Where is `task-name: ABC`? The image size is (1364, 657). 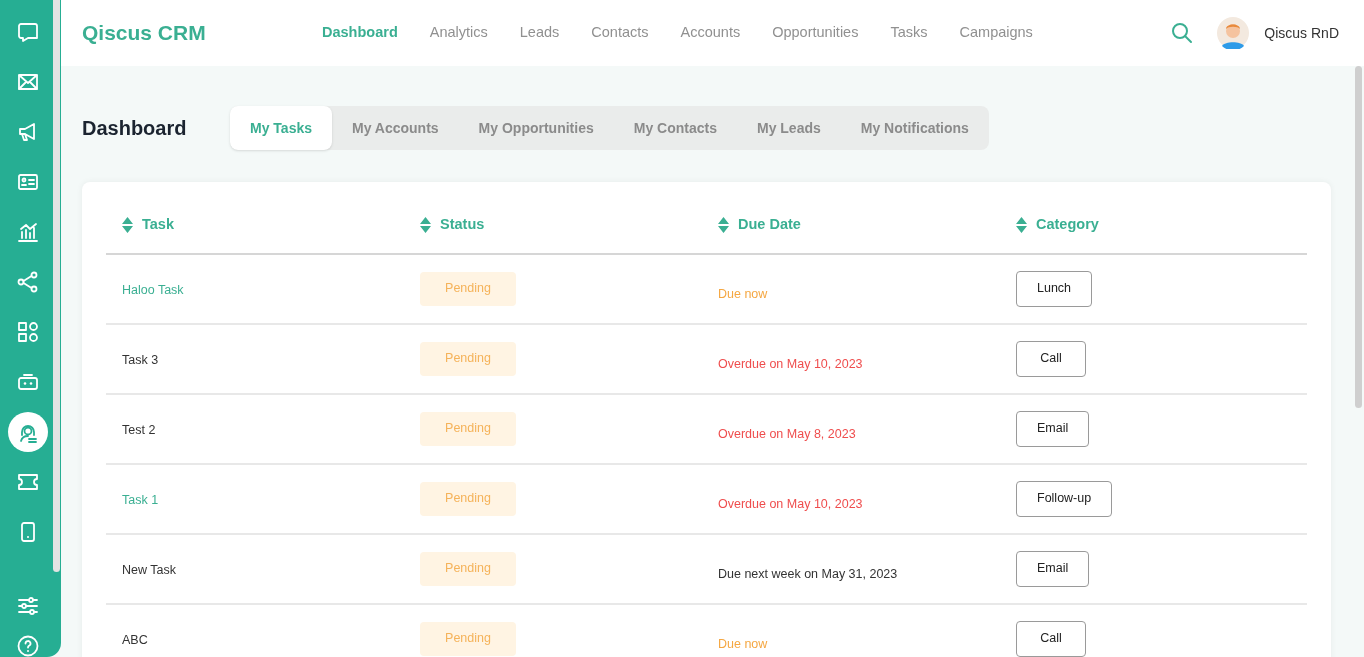
task-name: ABC is located at coordinates (135, 639).